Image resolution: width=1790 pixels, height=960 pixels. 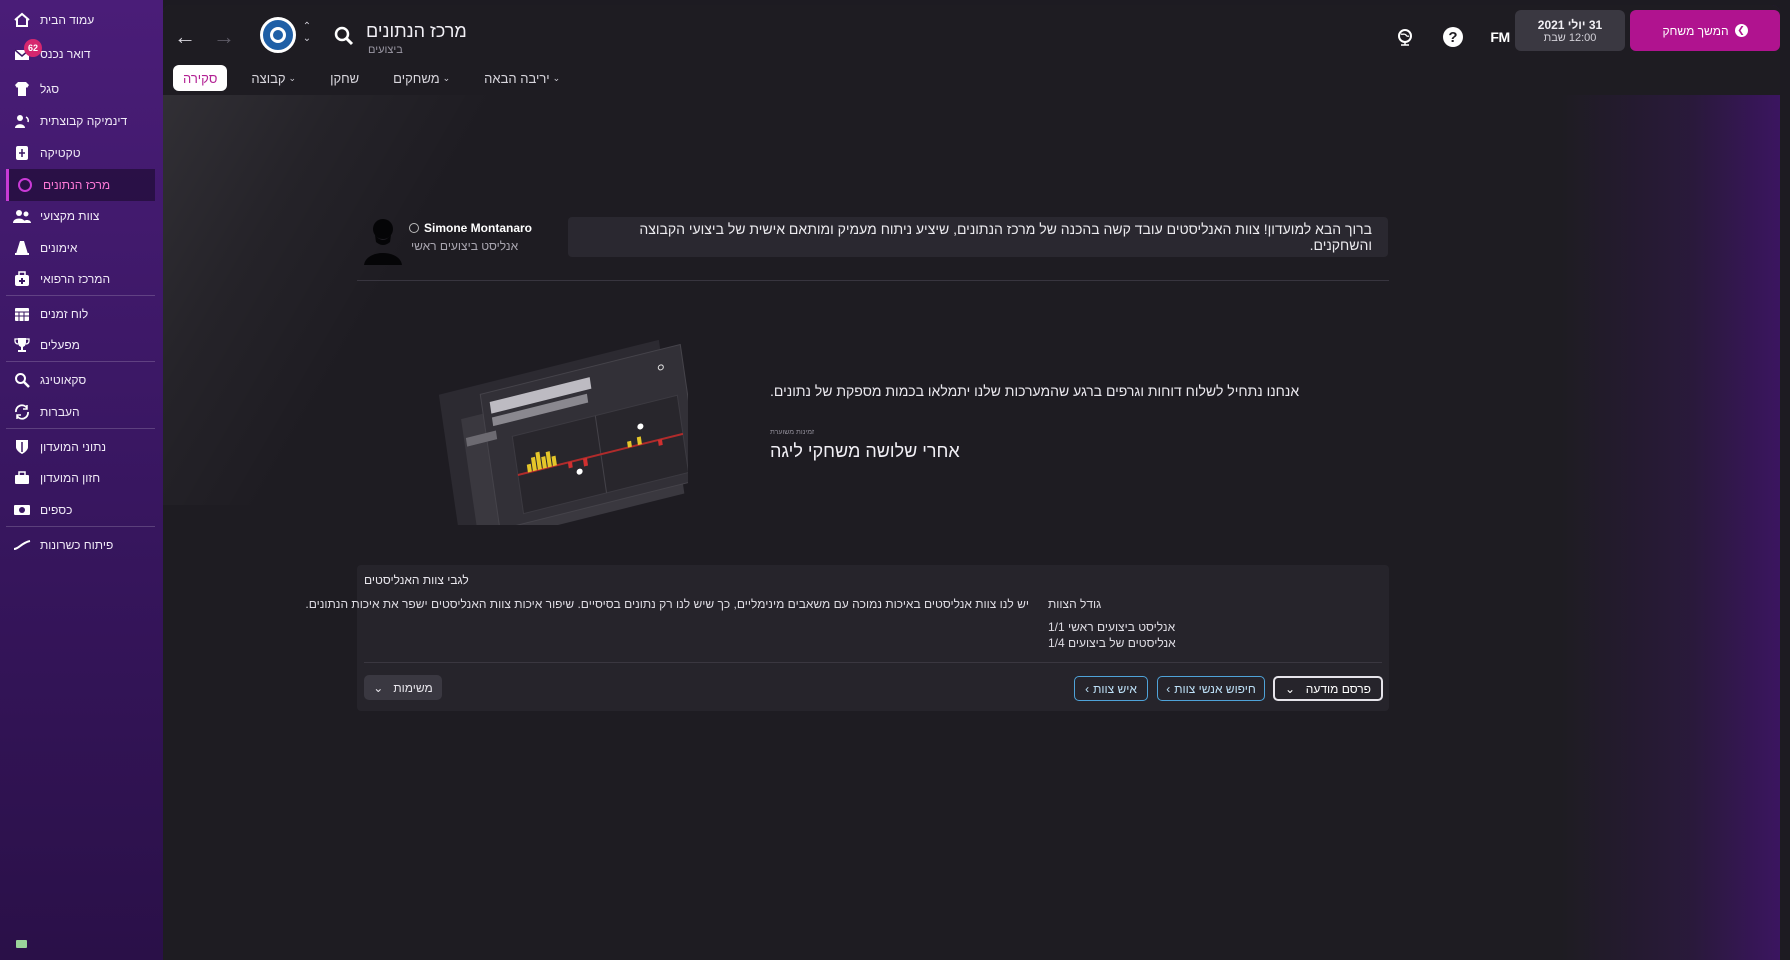 I want to click on tab-player: שחקן, so click(x=344, y=78).